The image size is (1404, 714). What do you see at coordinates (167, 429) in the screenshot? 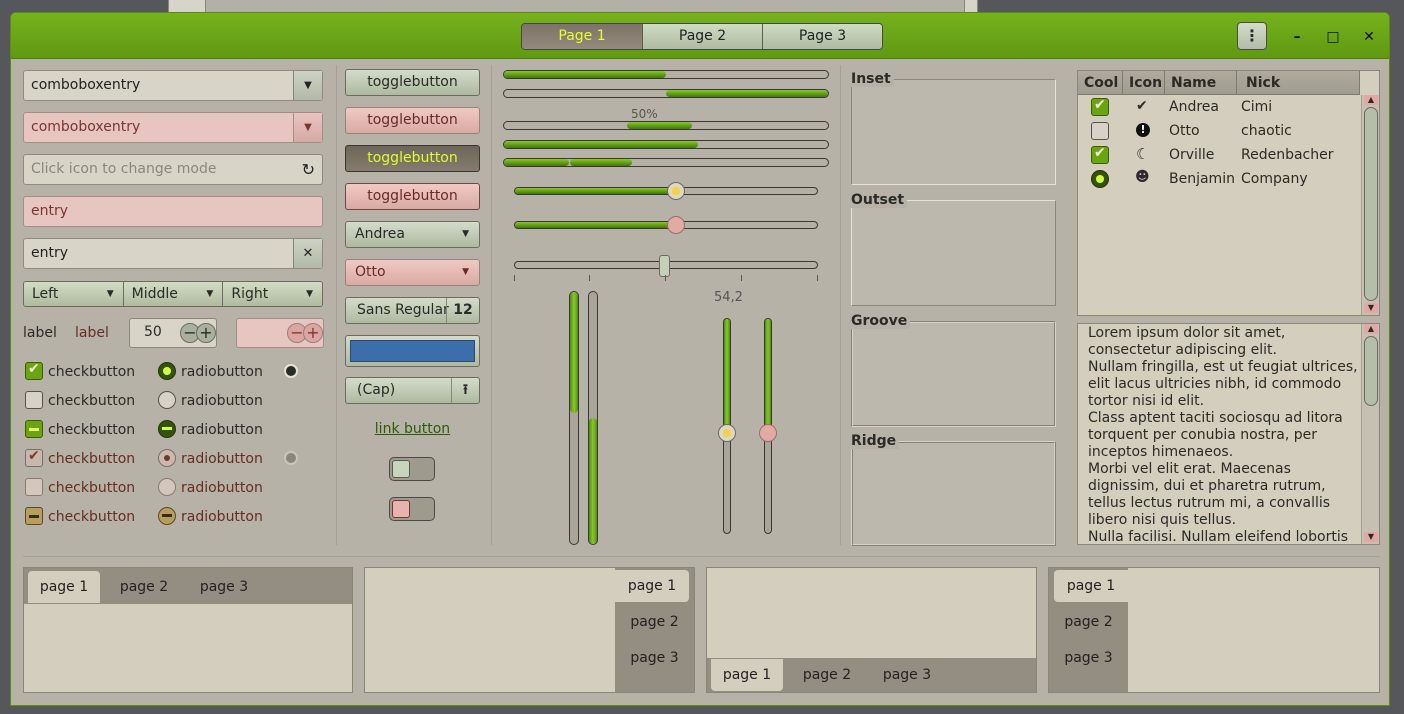
I see `radio-inconsistent` at bounding box center [167, 429].